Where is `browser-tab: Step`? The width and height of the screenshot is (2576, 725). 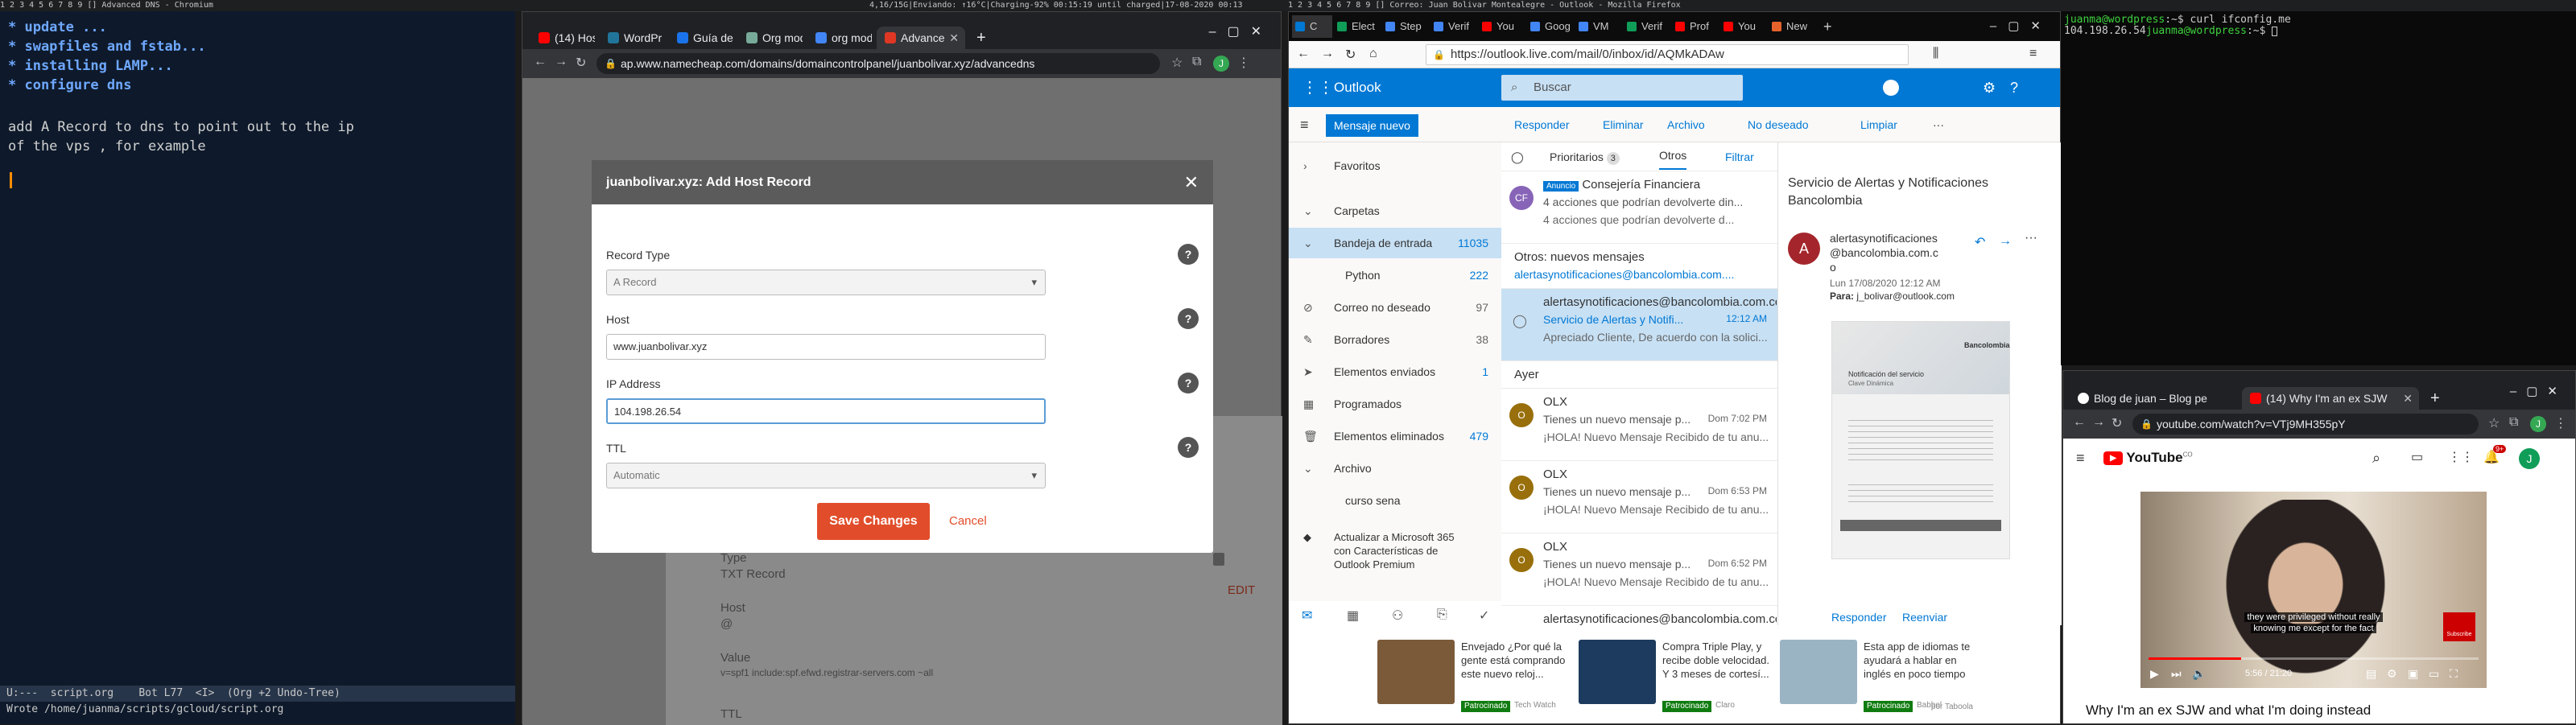 browser-tab: Step is located at coordinates (1405, 26).